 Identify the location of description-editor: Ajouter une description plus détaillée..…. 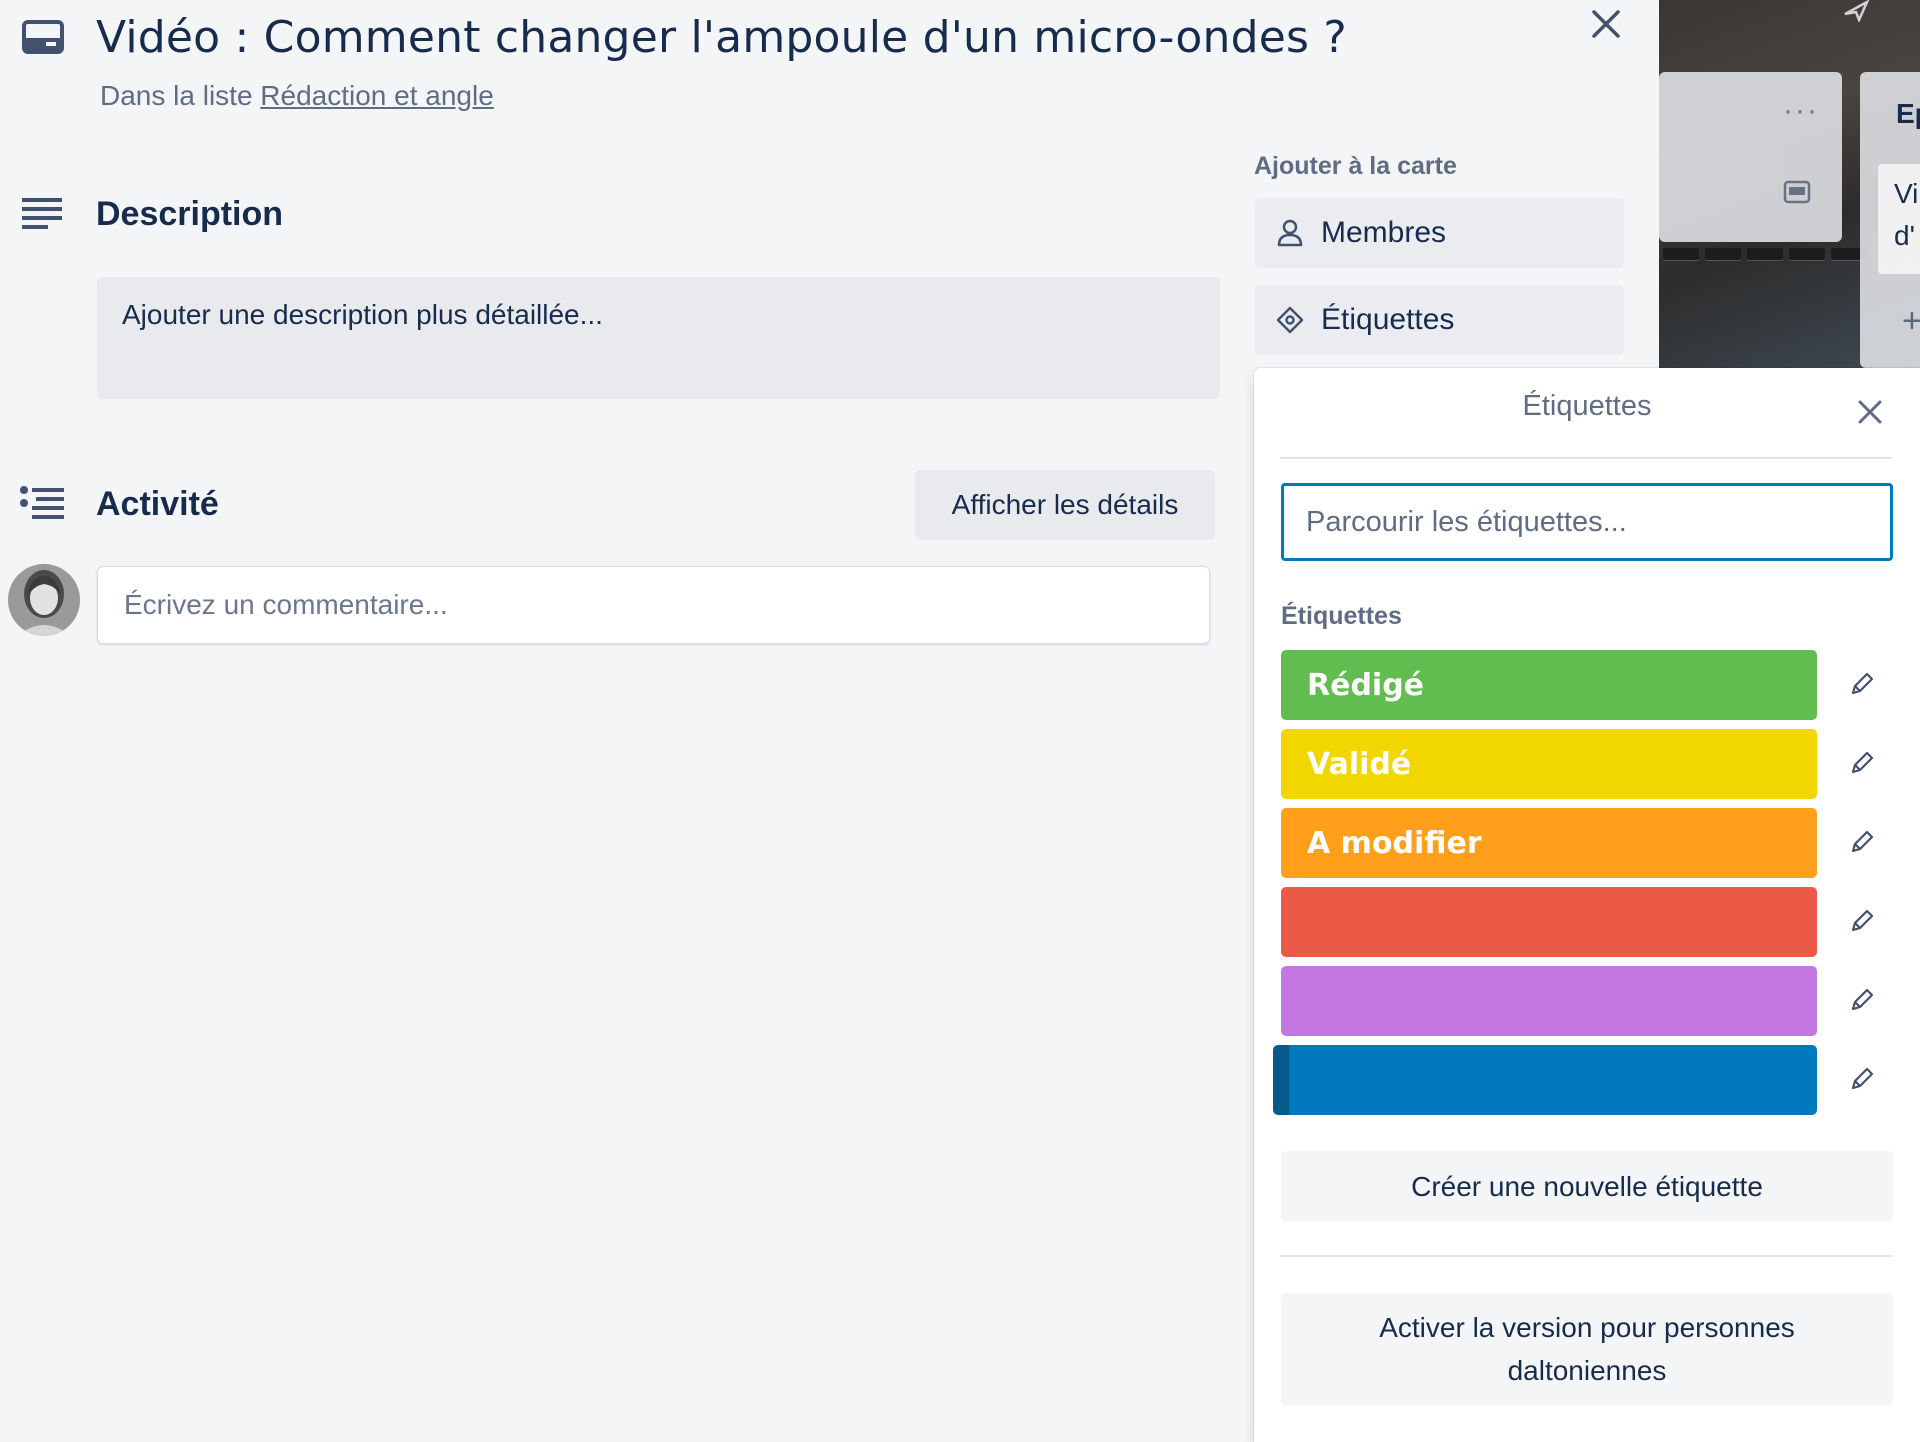
(658, 338).